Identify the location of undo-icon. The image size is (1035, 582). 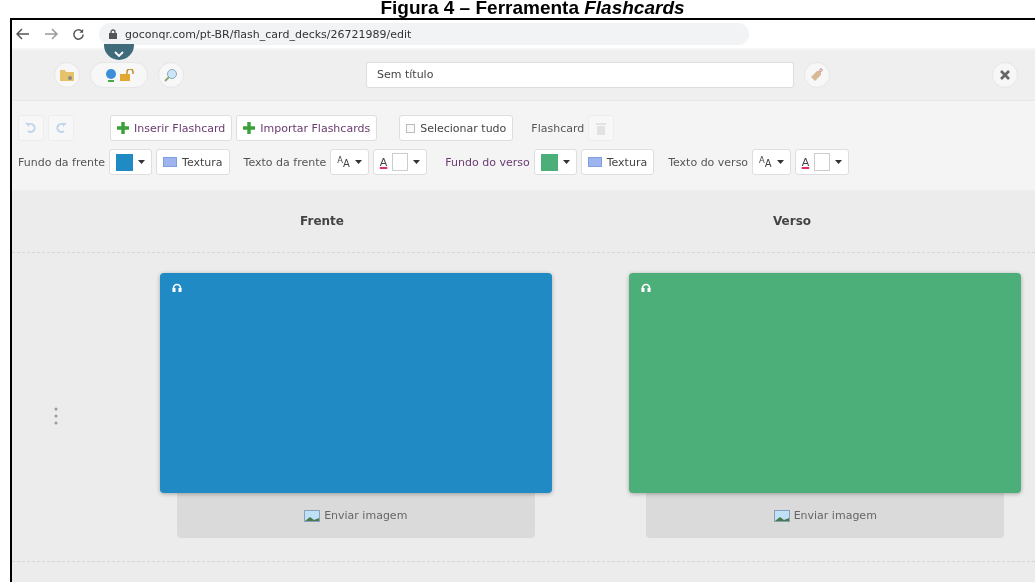
(31, 128).